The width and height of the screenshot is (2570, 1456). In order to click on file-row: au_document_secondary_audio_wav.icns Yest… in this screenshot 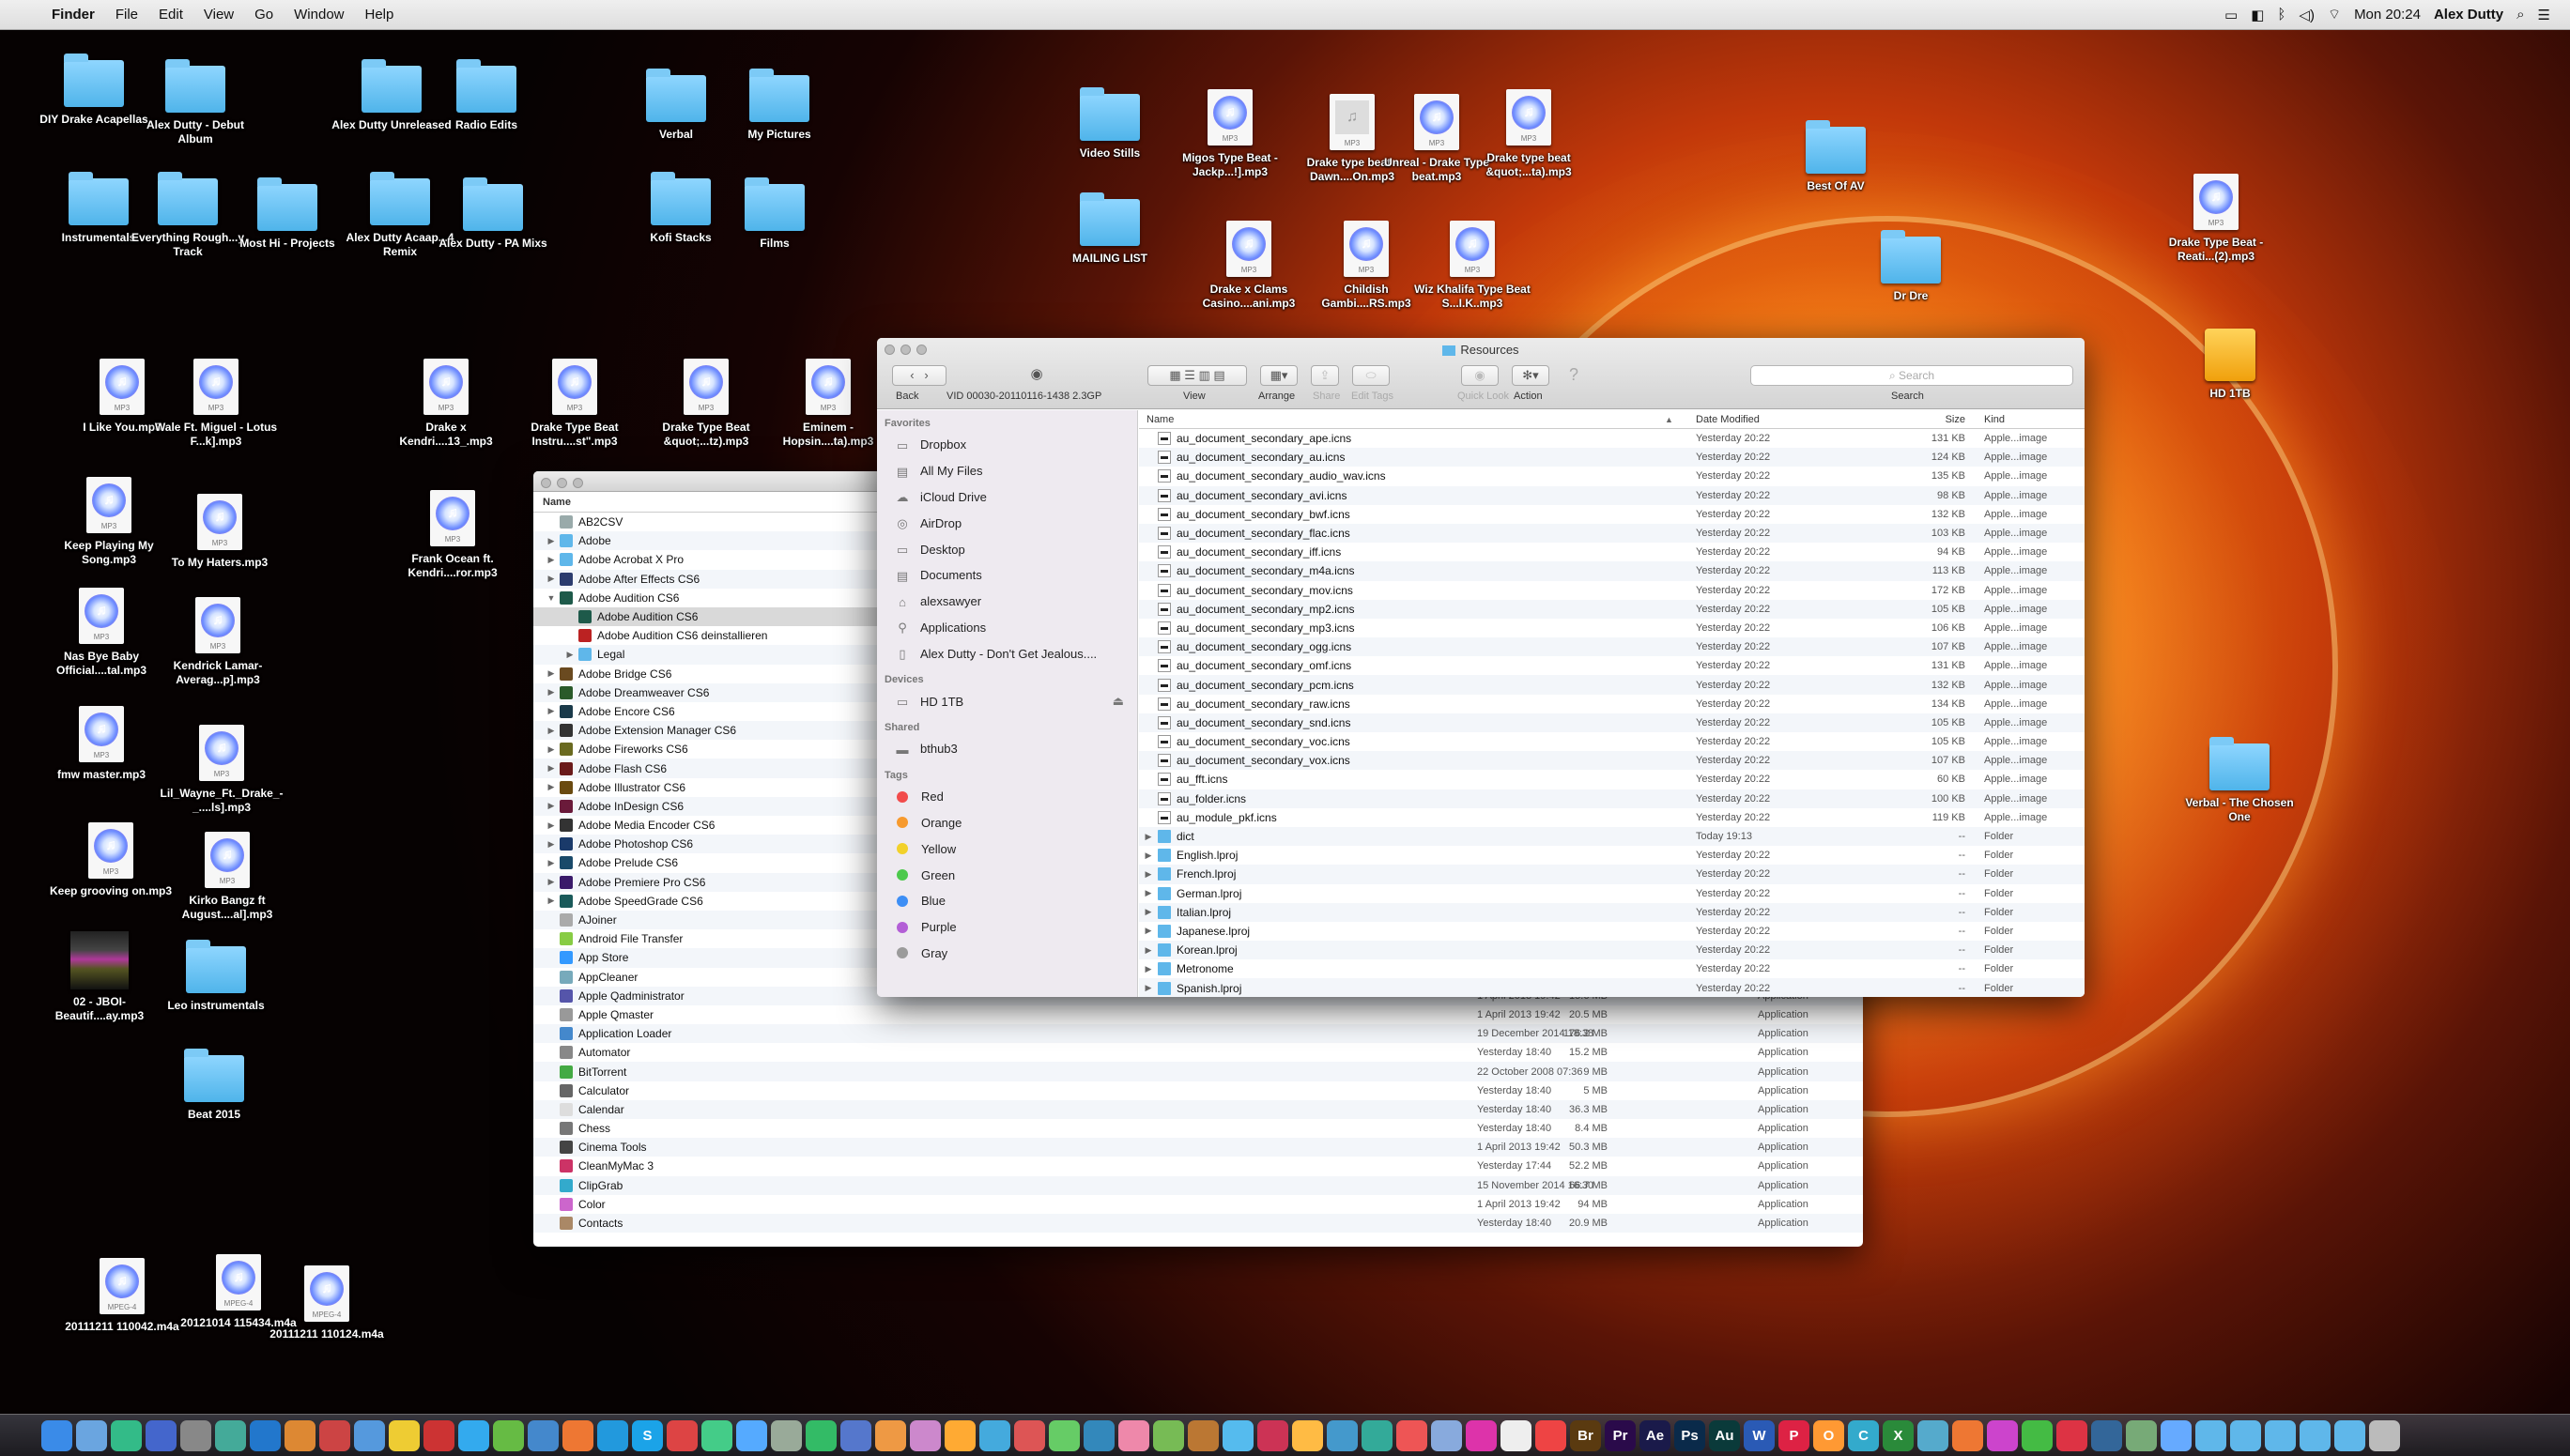, I will do `click(1612, 476)`.